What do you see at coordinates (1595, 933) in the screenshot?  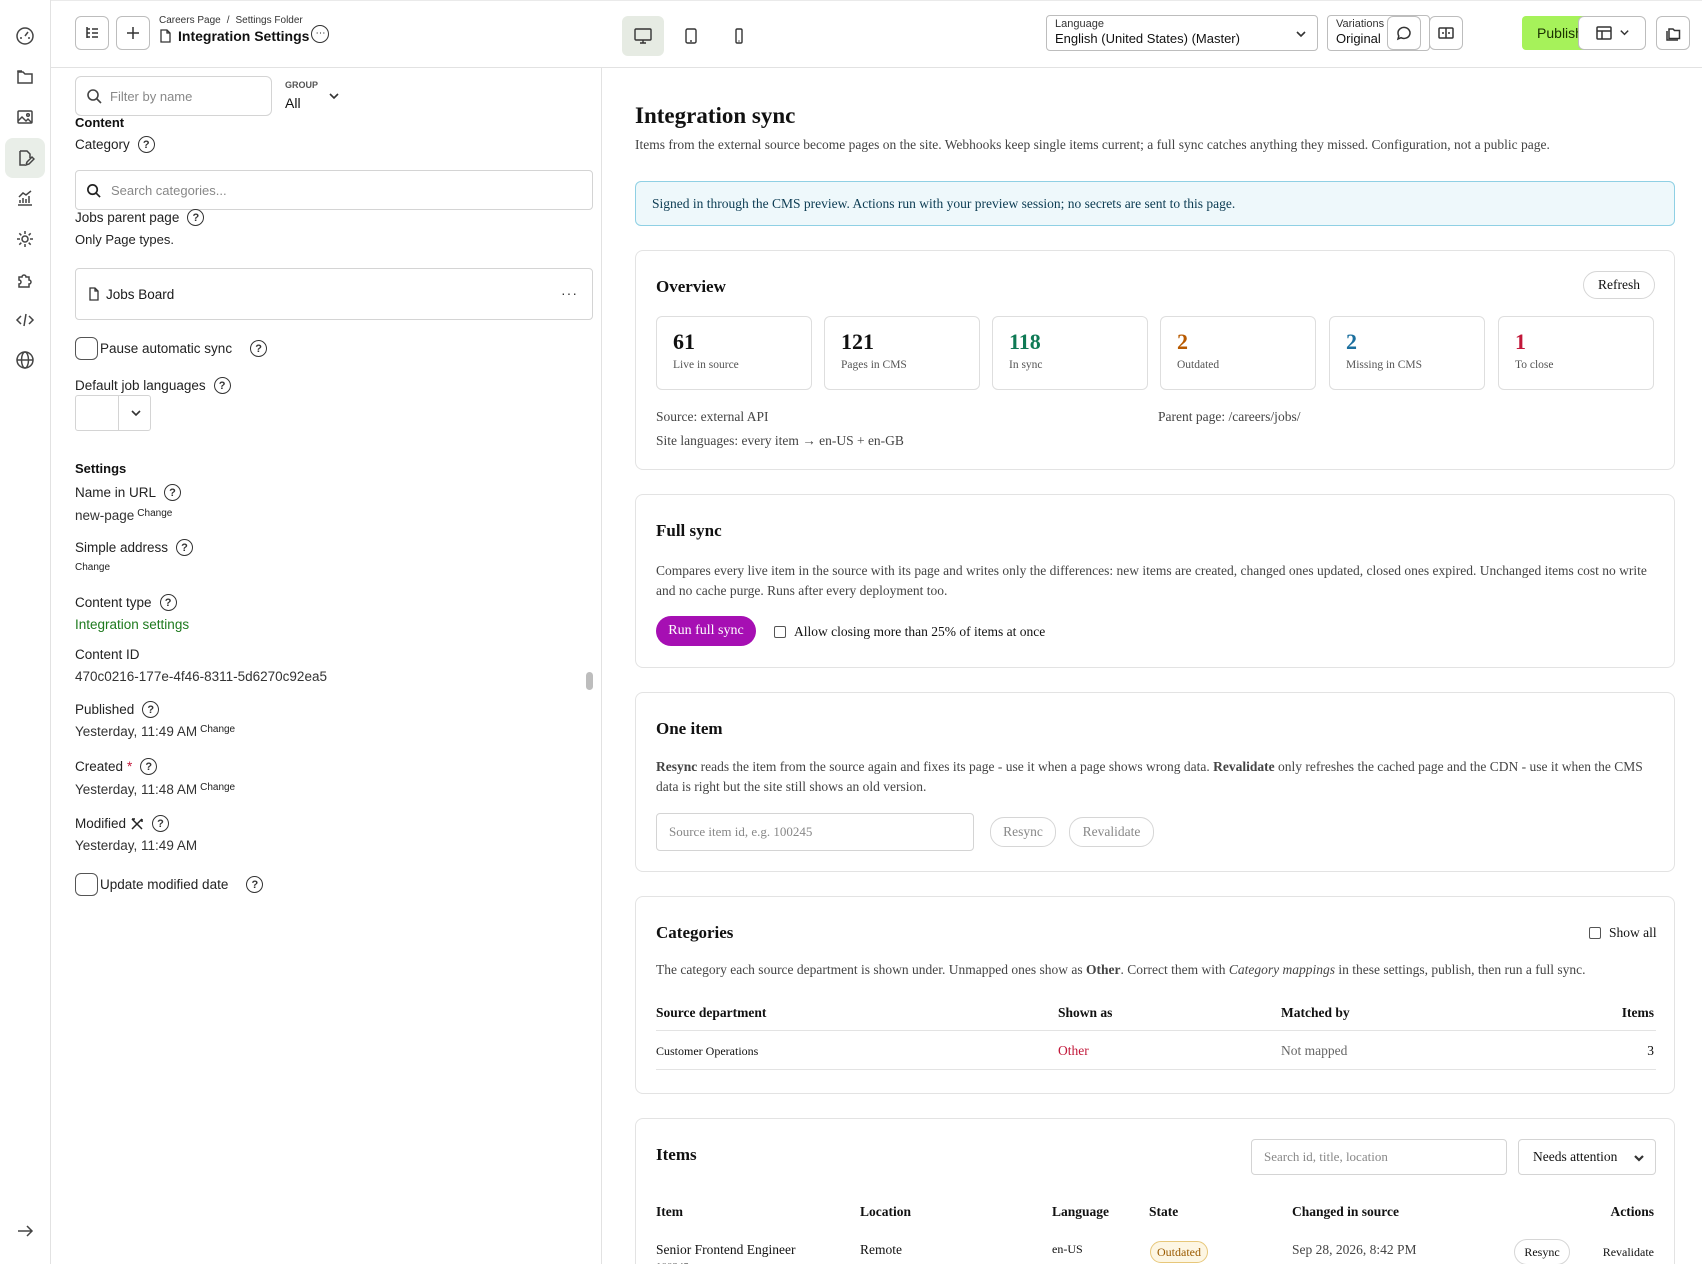 I see `show-all-checkbox` at bounding box center [1595, 933].